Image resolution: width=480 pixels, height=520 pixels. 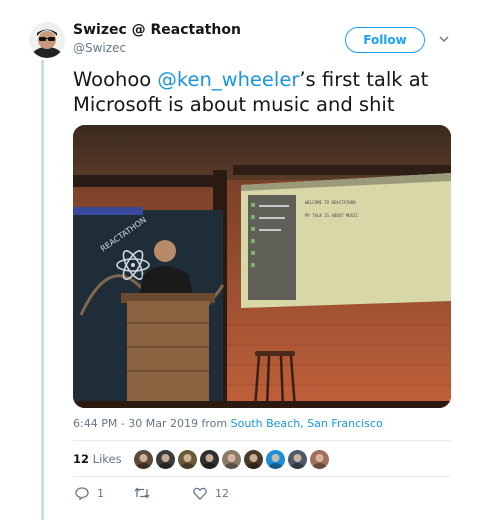 What do you see at coordinates (142, 493) in the screenshot?
I see `retweet-icon` at bounding box center [142, 493].